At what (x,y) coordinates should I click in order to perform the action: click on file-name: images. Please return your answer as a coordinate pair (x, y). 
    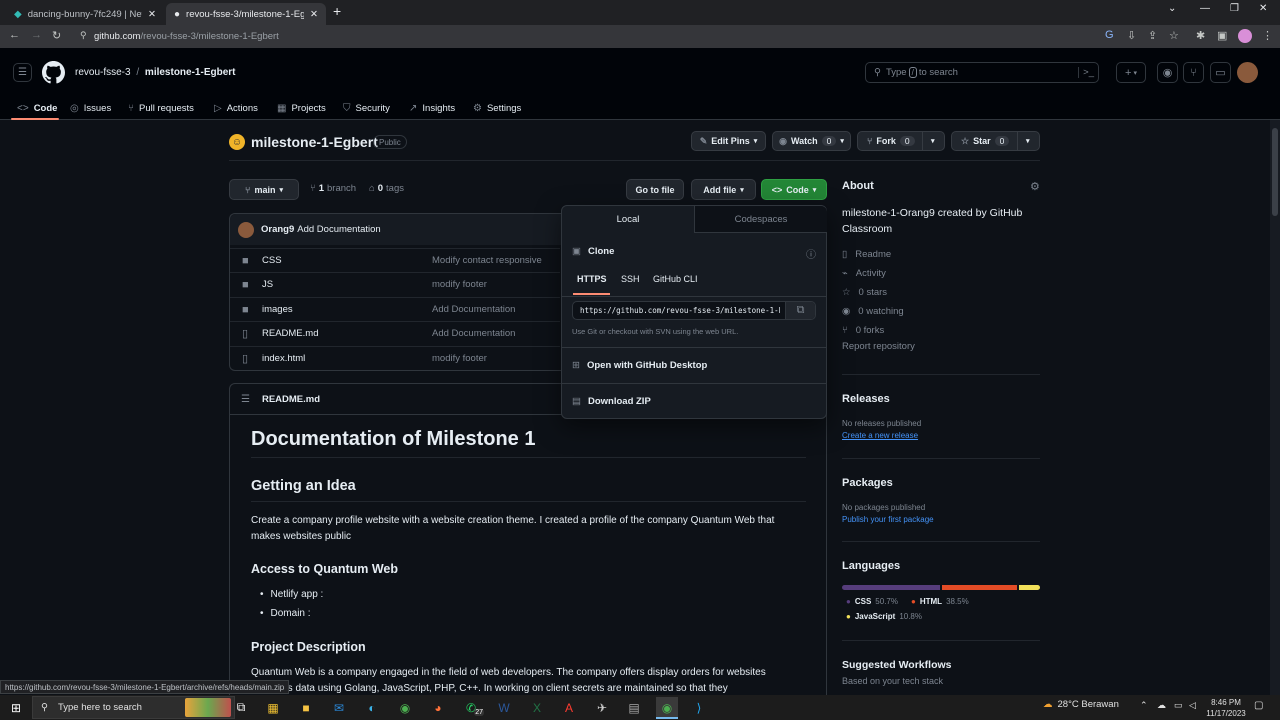
    Looking at the image, I should click on (347, 309).